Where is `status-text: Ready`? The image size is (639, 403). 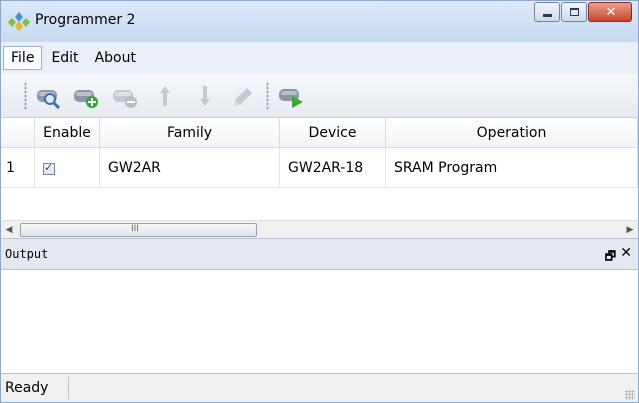 status-text: Ready is located at coordinates (27, 388).